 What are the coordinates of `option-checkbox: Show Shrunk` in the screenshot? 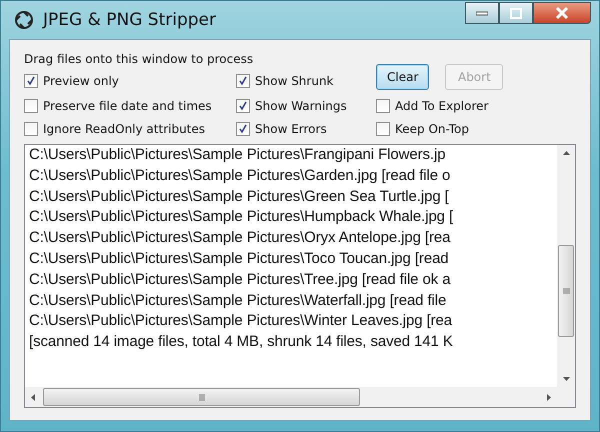 It's located at (306, 81).